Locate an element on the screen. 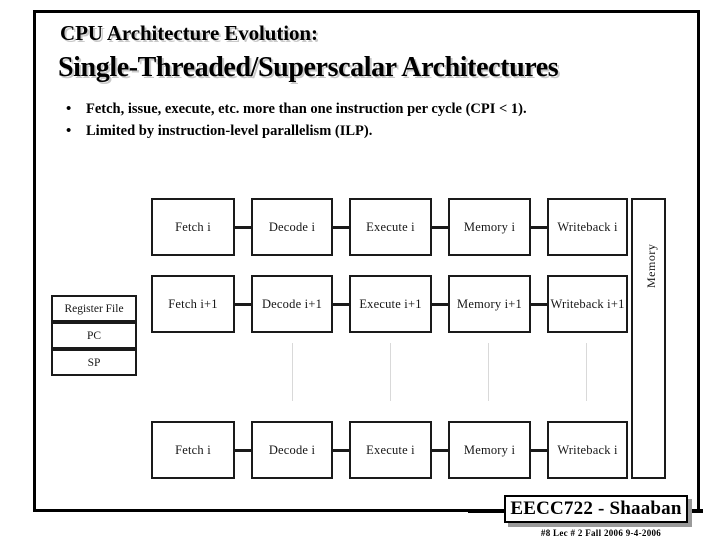 The width and height of the screenshot is (720, 542). course-badge: EECC722 - Shaaban is located at coordinates (596, 509).